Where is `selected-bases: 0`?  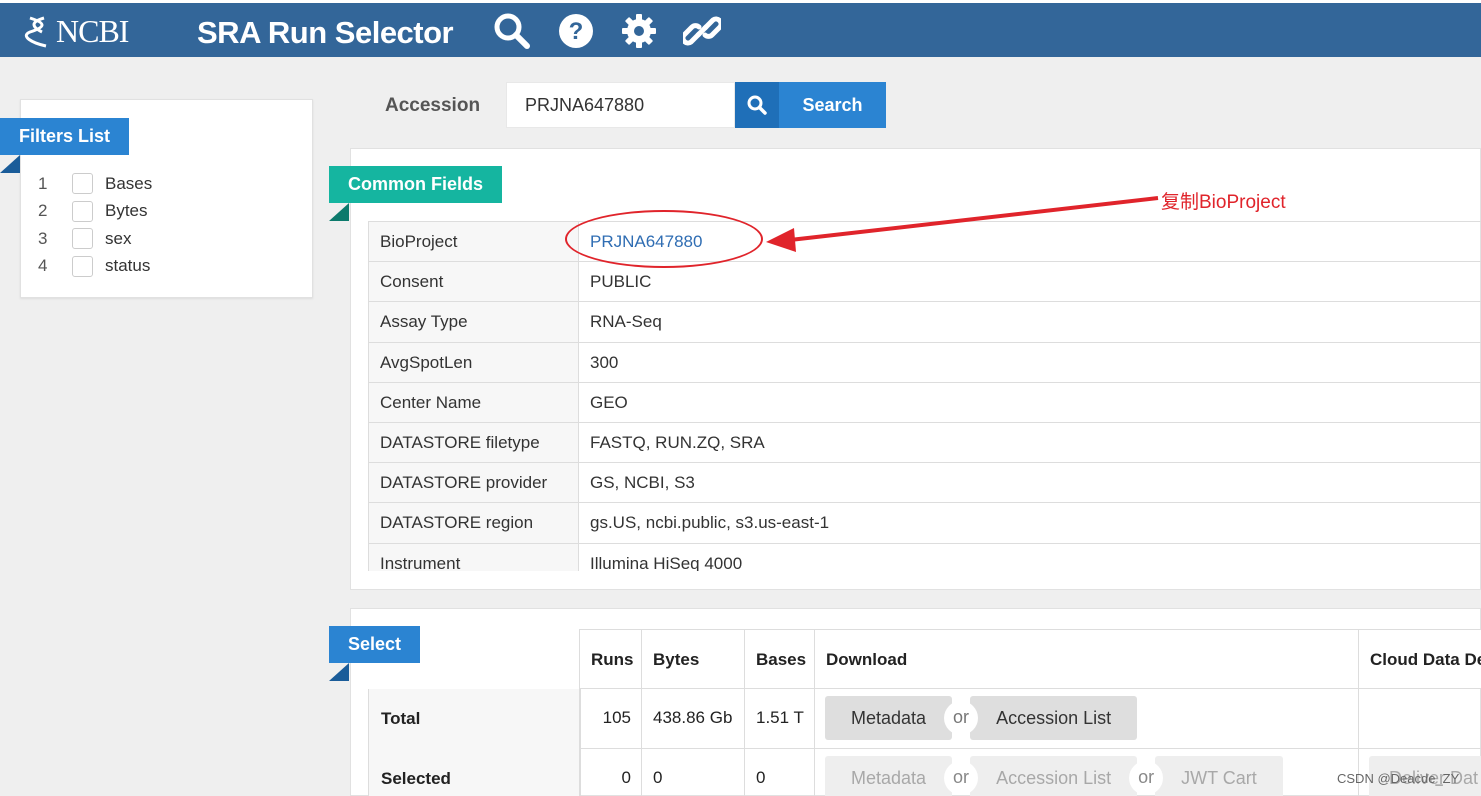 selected-bases: 0 is located at coordinates (779, 772).